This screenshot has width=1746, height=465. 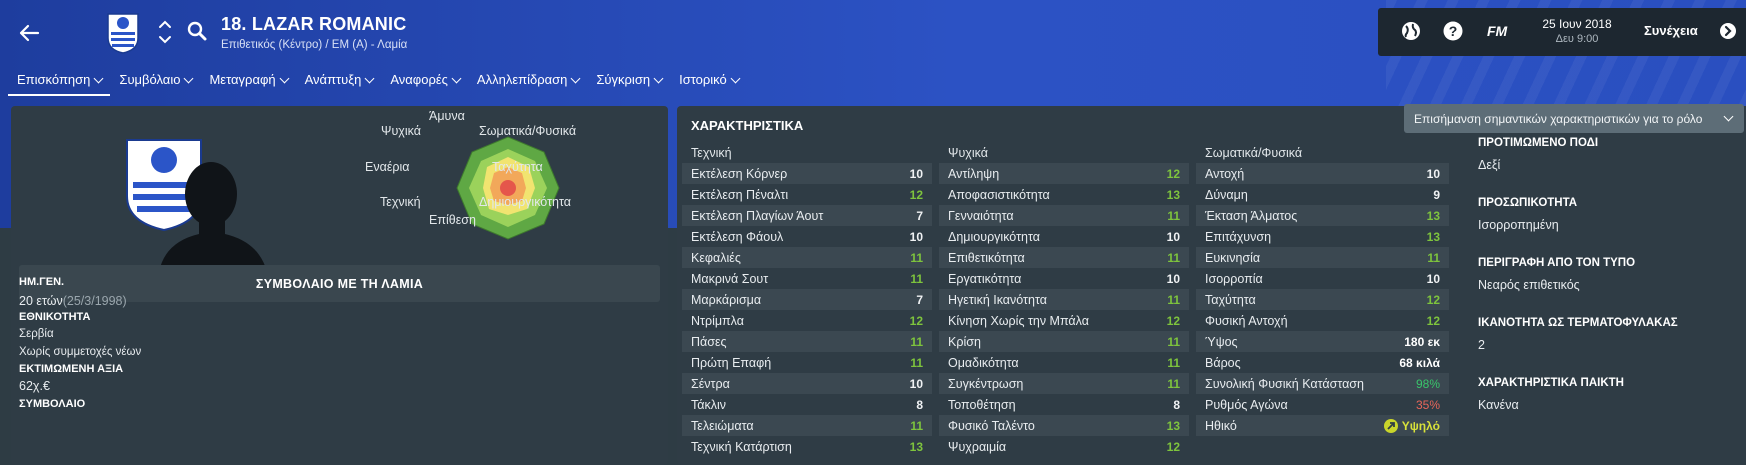 What do you see at coordinates (722, 425) in the screenshot?
I see `attribute-name: Τελειώματα` at bounding box center [722, 425].